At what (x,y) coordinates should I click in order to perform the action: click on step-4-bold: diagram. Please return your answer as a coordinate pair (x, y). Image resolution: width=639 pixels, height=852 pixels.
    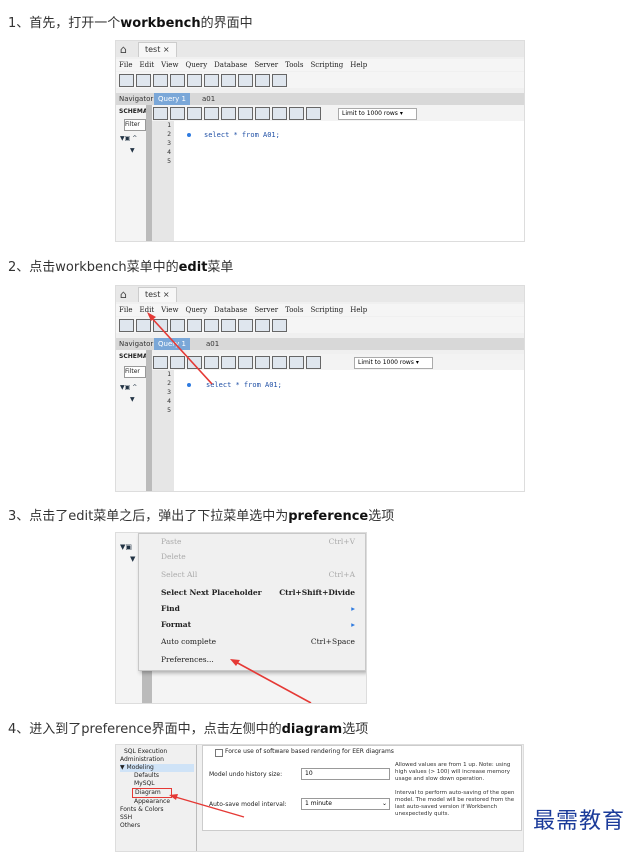
    Looking at the image, I should click on (312, 729).